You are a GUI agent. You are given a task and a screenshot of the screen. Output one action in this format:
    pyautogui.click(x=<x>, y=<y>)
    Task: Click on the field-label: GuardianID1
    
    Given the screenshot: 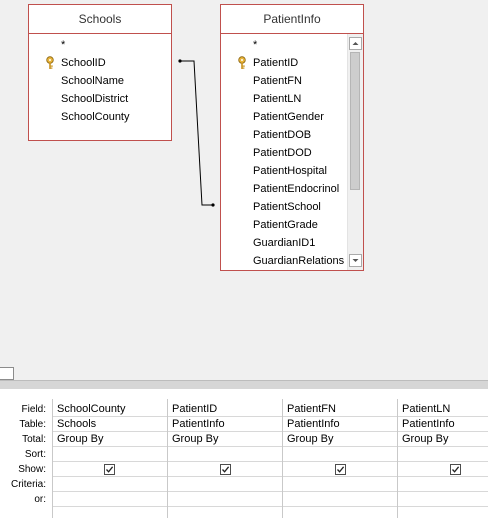 What is the action you would take?
    pyautogui.click(x=284, y=243)
    